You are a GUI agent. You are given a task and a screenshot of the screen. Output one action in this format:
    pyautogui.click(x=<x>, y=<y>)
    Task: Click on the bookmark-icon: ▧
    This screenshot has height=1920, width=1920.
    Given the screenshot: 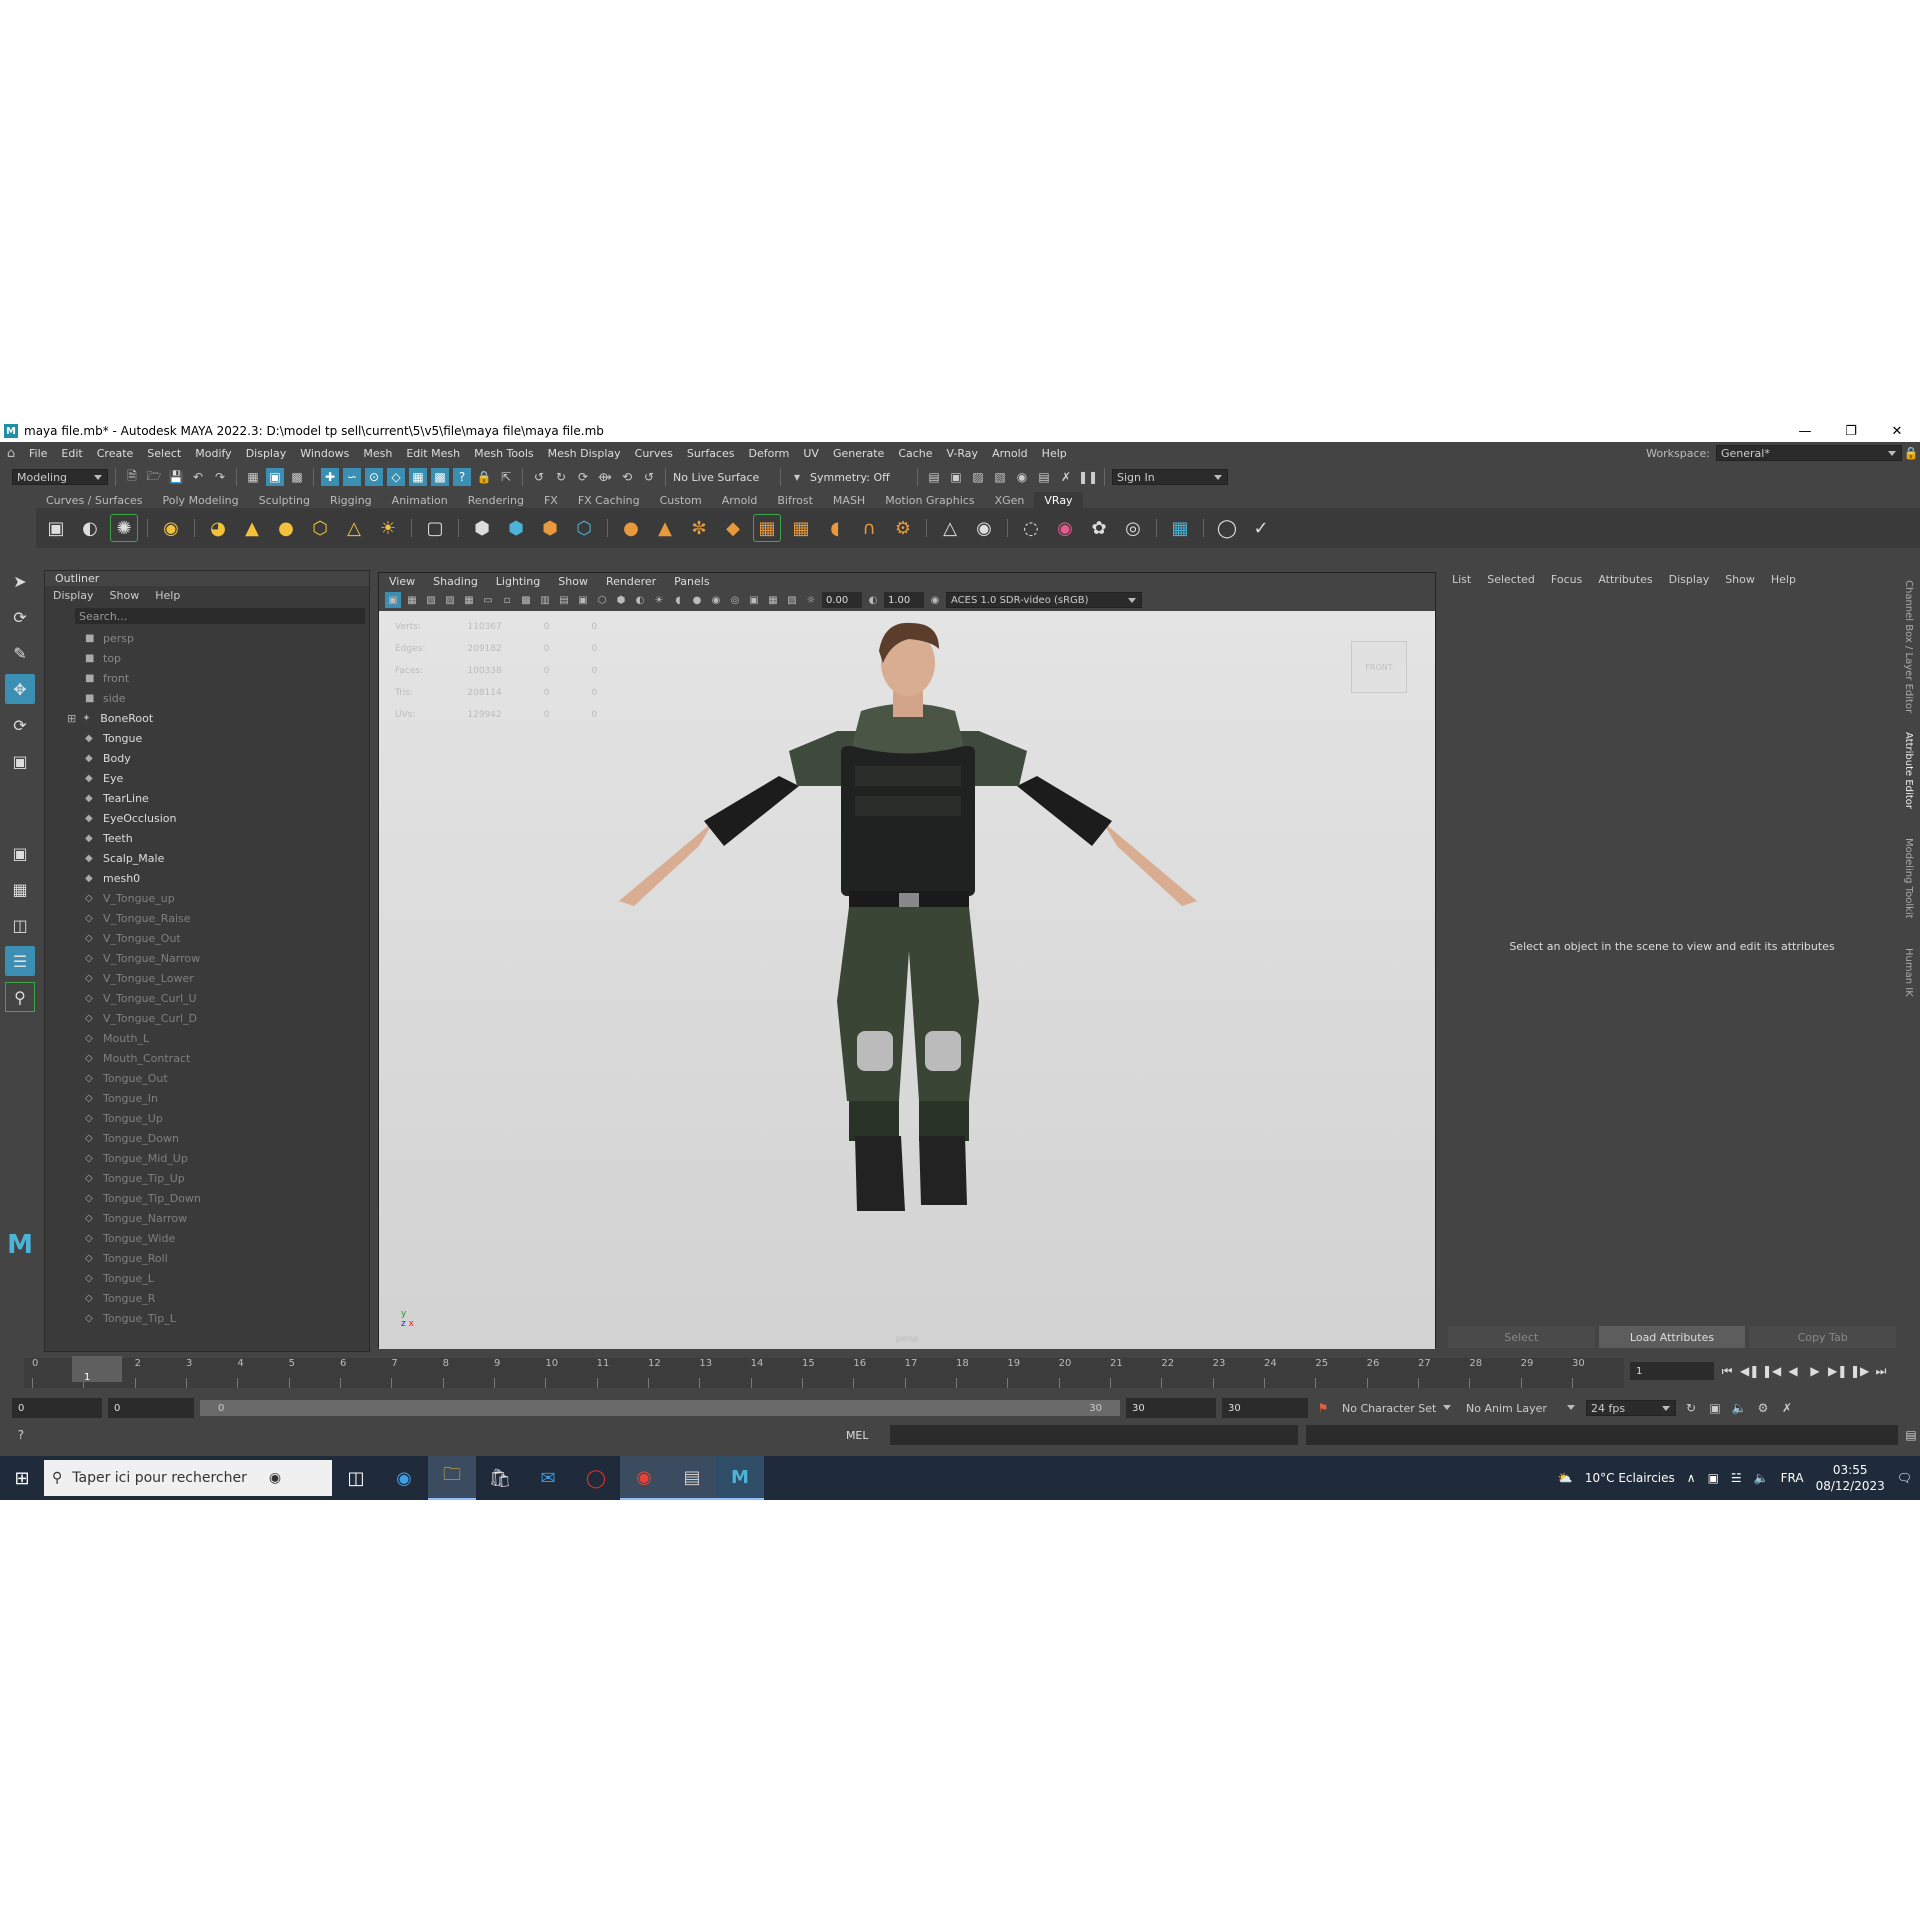 What is the action you would take?
    pyautogui.click(x=431, y=600)
    